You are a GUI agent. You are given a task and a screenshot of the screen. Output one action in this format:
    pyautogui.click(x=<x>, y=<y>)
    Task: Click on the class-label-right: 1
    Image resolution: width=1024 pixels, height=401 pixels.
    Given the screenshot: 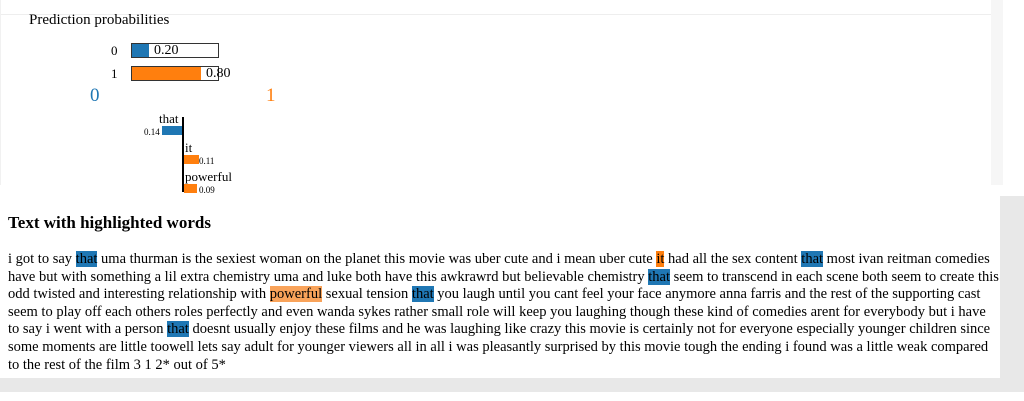 What is the action you would take?
    pyautogui.click(x=271, y=95)
    